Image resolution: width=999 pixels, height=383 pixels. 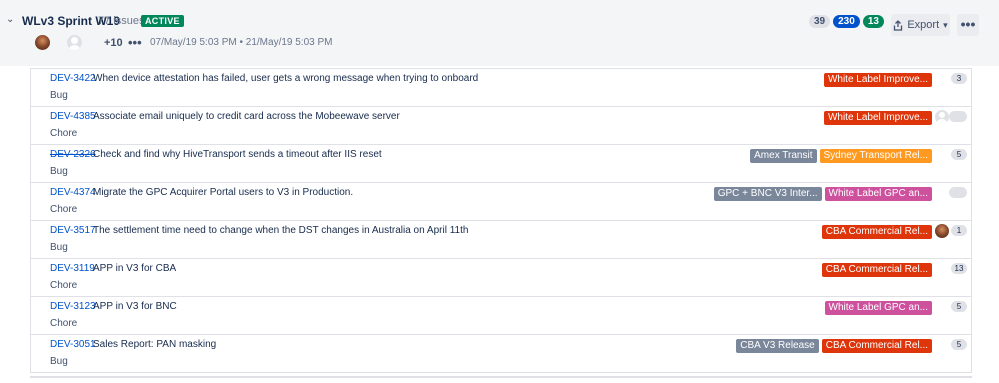 What do you see at coordinates (74, 42) in the screenshot?
I see `avatar-placeholder` at bounding box center [74, 42].